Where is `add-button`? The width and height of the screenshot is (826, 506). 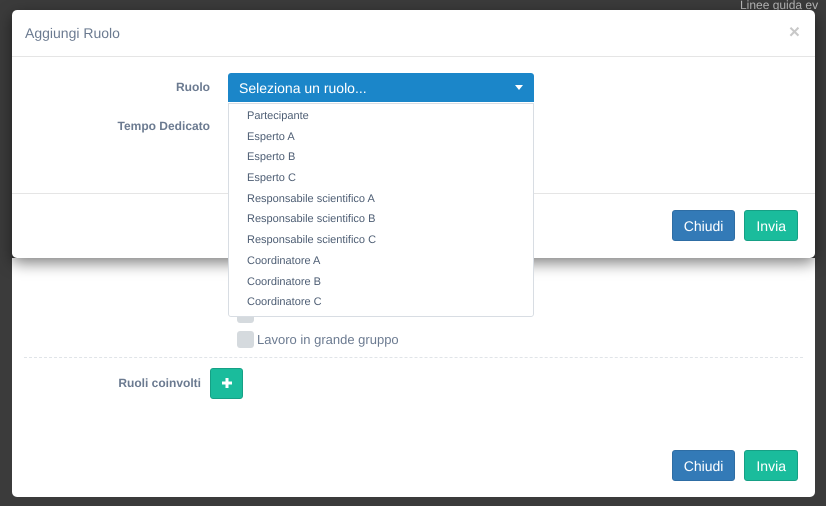
add-button is located at coordinates (226, 383).